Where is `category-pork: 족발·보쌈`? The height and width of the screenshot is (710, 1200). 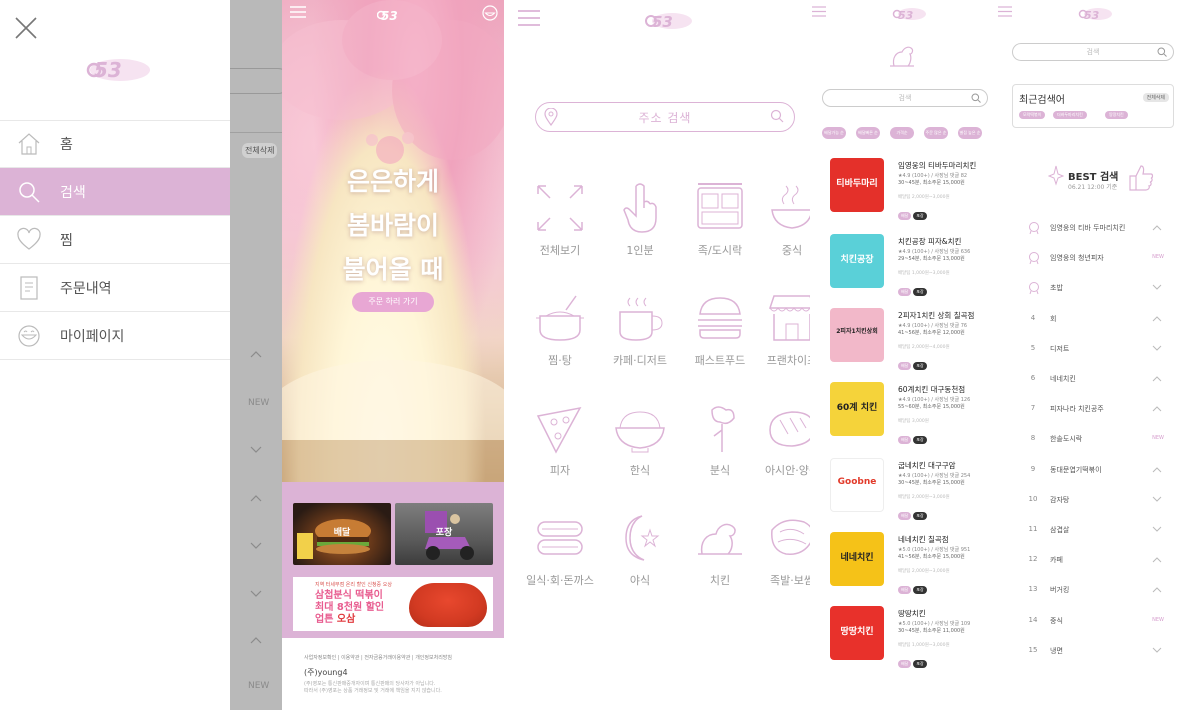 category-pork: 족발·보쌈 is located at coordinates (782, 549).